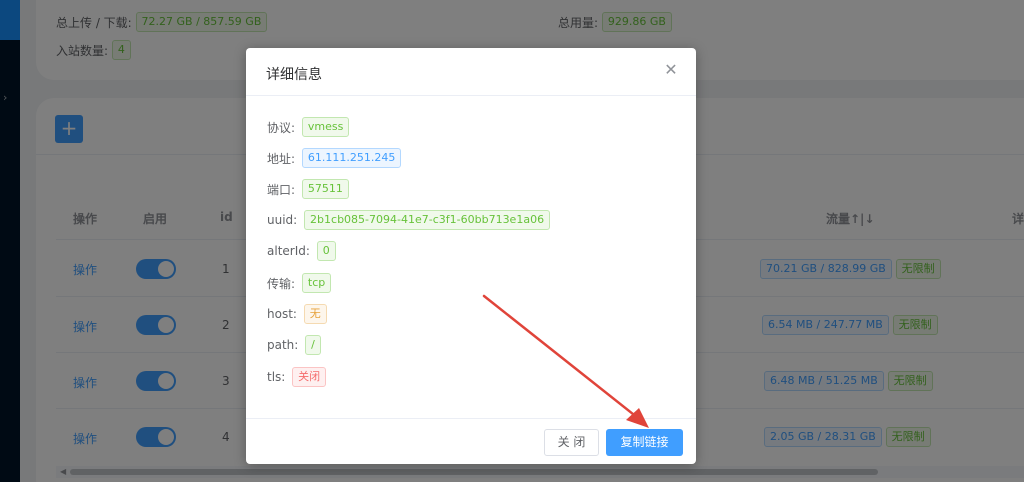 The height and width of the screenshot is (482, 1024). I want to click on field-path: path: /, so click(294, 345).